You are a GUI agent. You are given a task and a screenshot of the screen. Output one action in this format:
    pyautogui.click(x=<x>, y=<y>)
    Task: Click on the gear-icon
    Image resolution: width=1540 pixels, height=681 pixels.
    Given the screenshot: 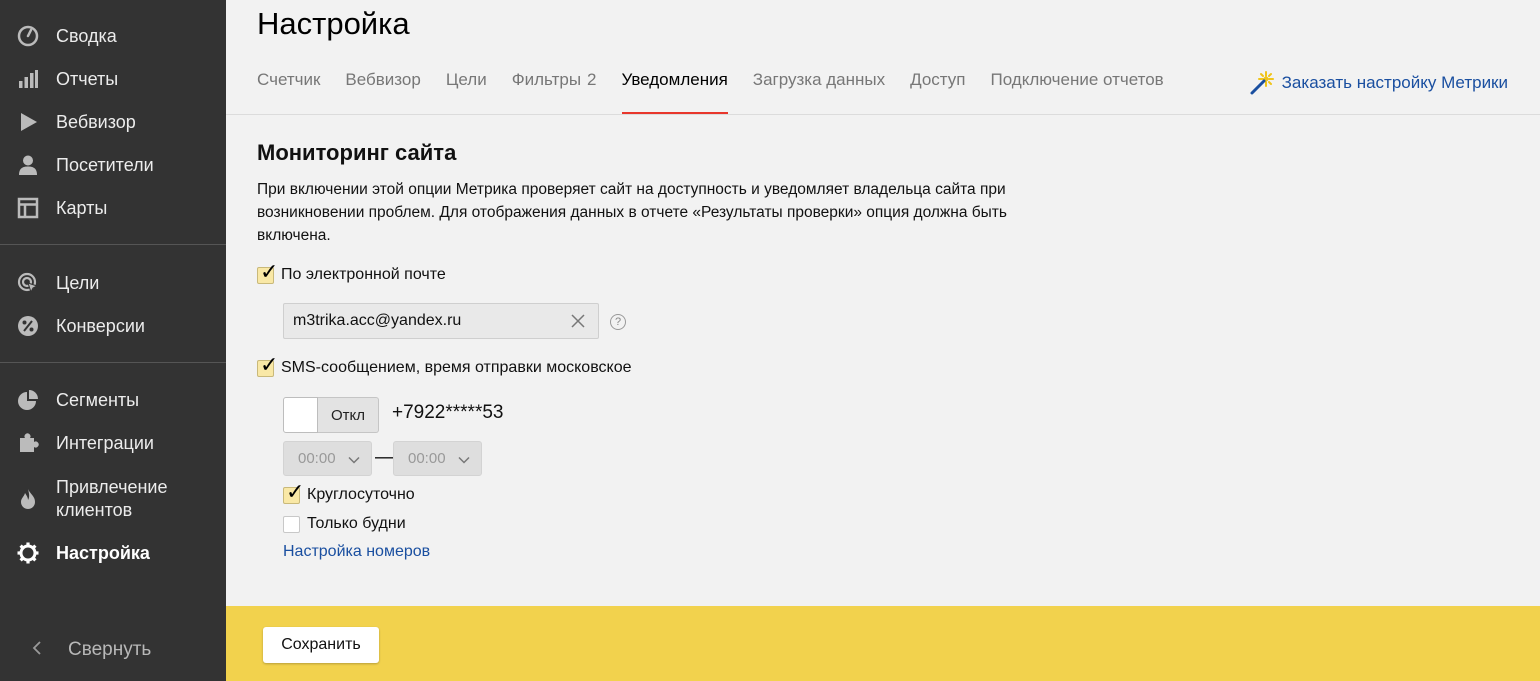 What is the action you would take?
    pyautogui.click(x=28, y=553)
    